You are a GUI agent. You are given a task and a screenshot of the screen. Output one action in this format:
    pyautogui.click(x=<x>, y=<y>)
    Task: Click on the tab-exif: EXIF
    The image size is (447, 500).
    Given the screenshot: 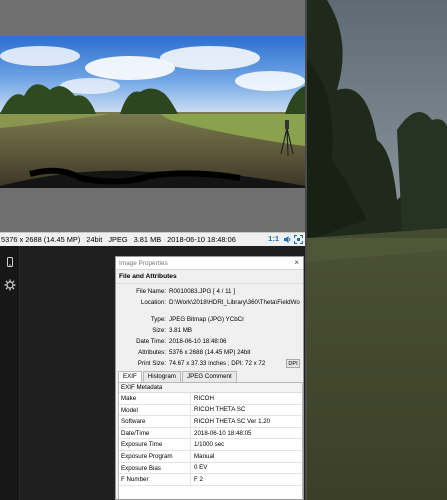 What is the action you would take?
    pyautogui.click(x=130, y=376)
    